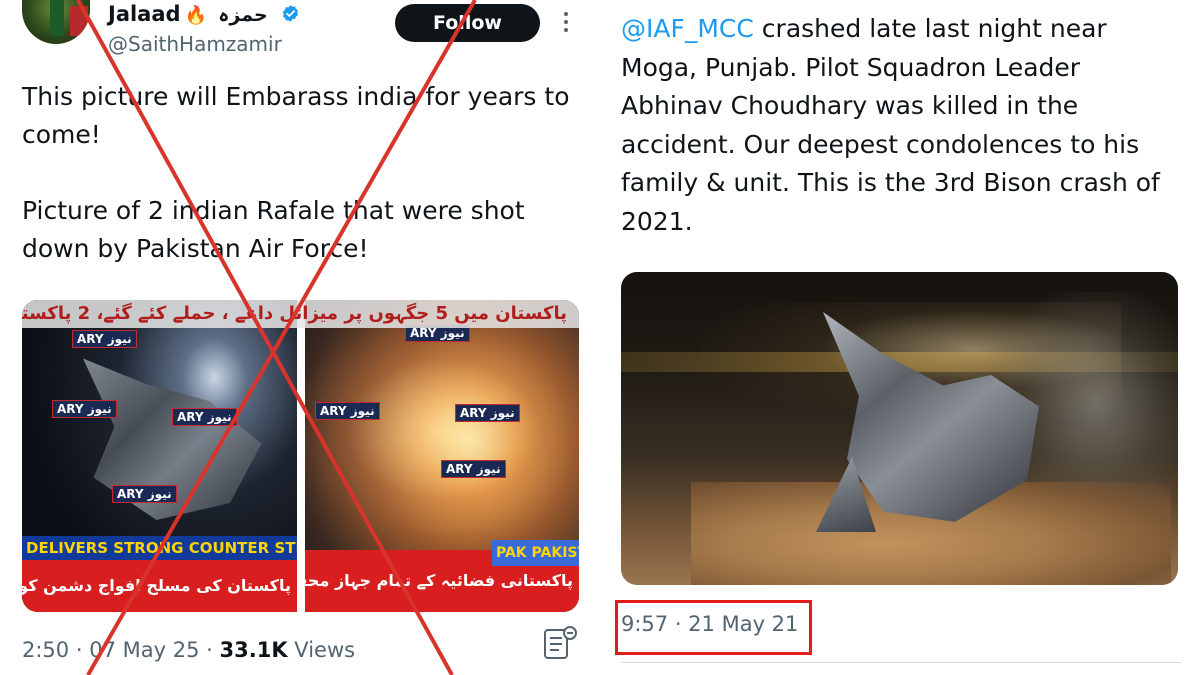 The image size is (1200, 675). I want to click on tweet-time: 2:50, so click(45, 650).